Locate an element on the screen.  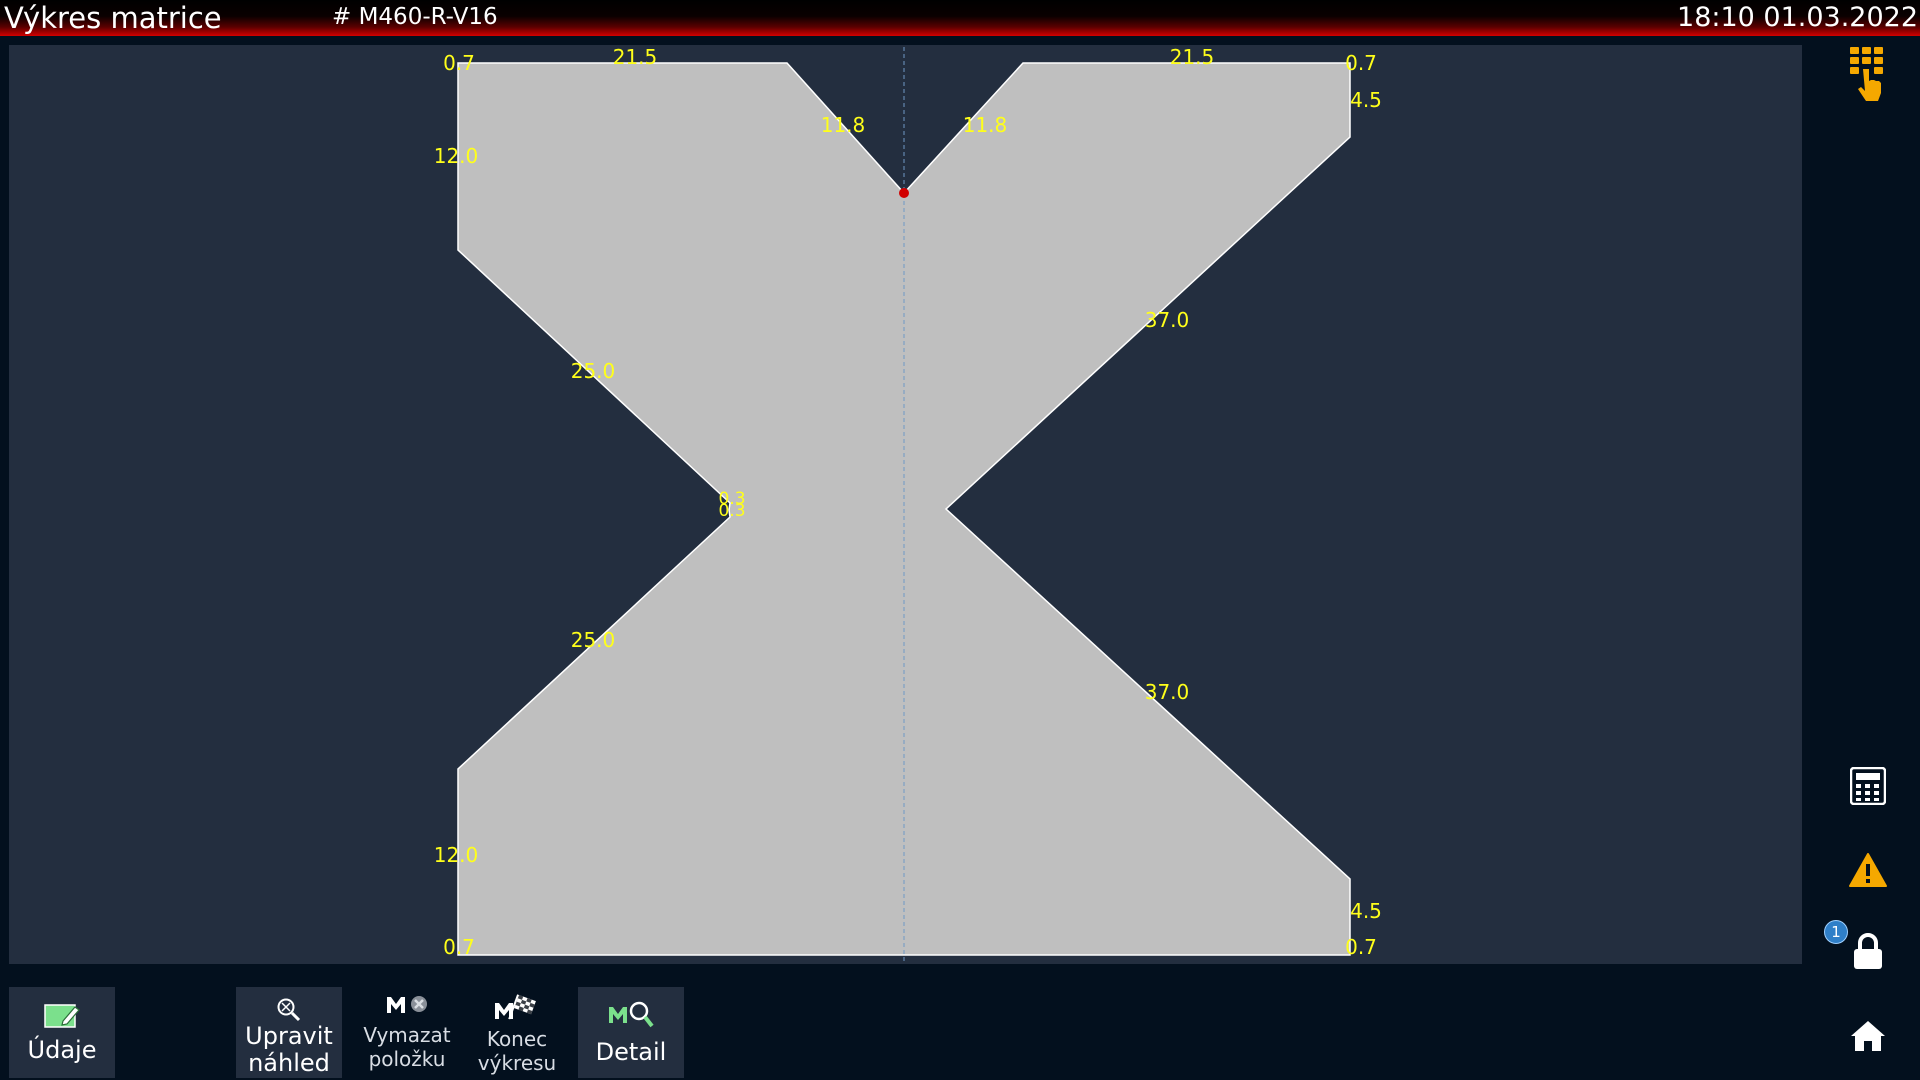
dim-top-right-width: 21.5 is located at coordinates (1192, 57).